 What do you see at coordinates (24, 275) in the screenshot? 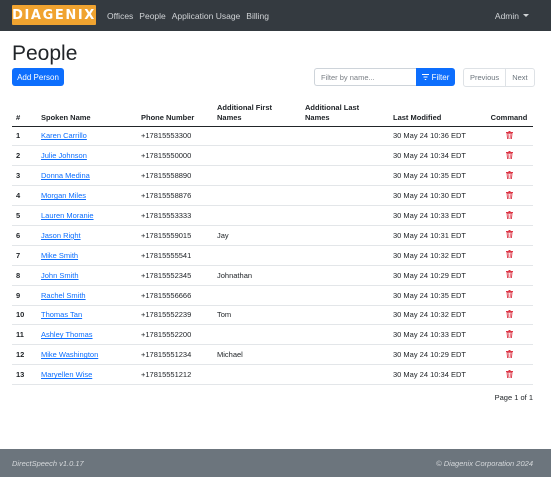
I see `row-number: 8` at bounding box center [24, 275].